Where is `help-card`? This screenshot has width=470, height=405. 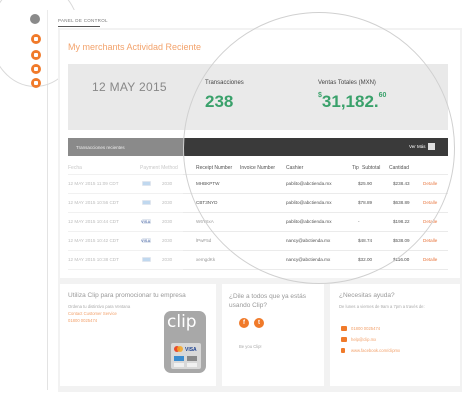 help-card is located at coordinates (395, 335).